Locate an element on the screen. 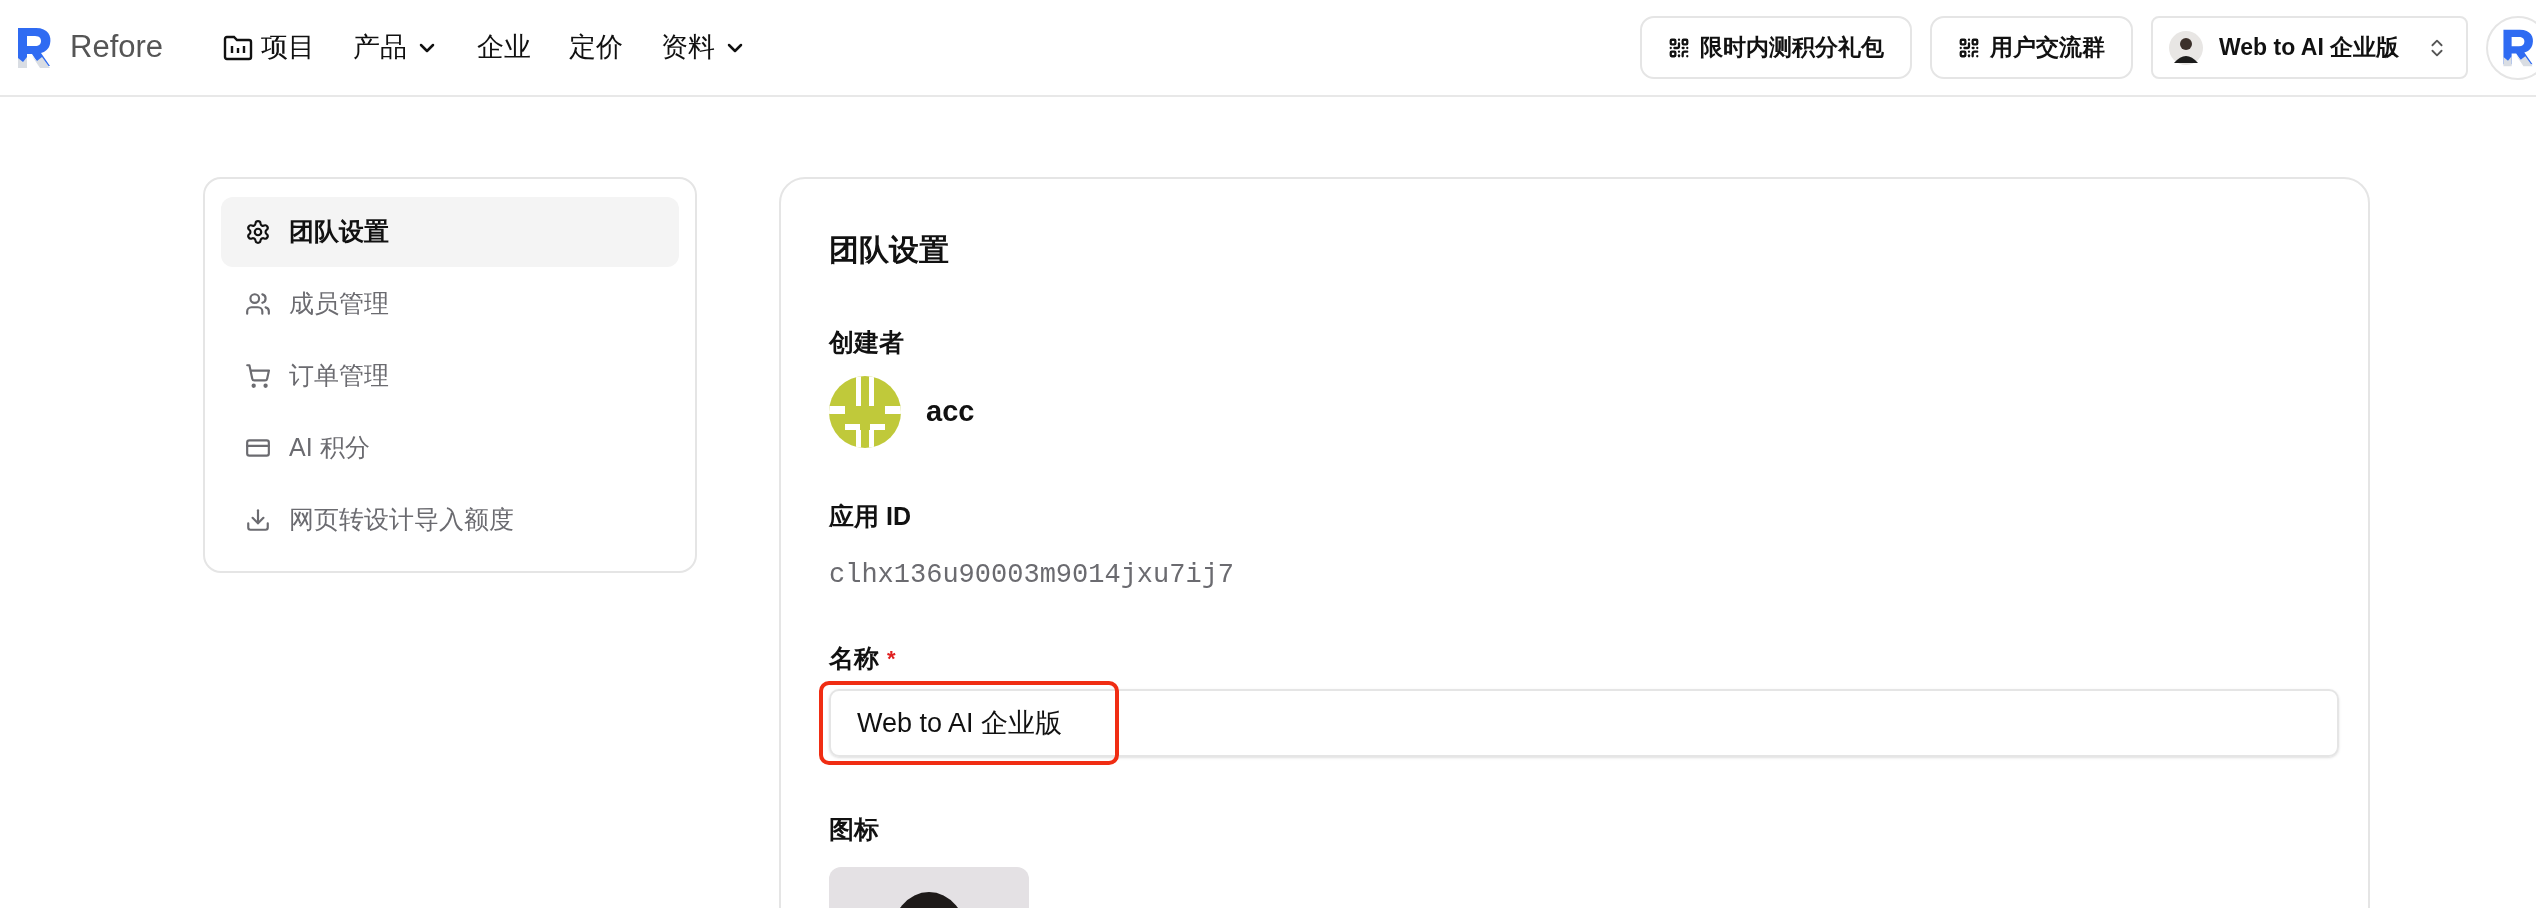  sidebar-item: AI 积分 is located at coordinates (450, 448).